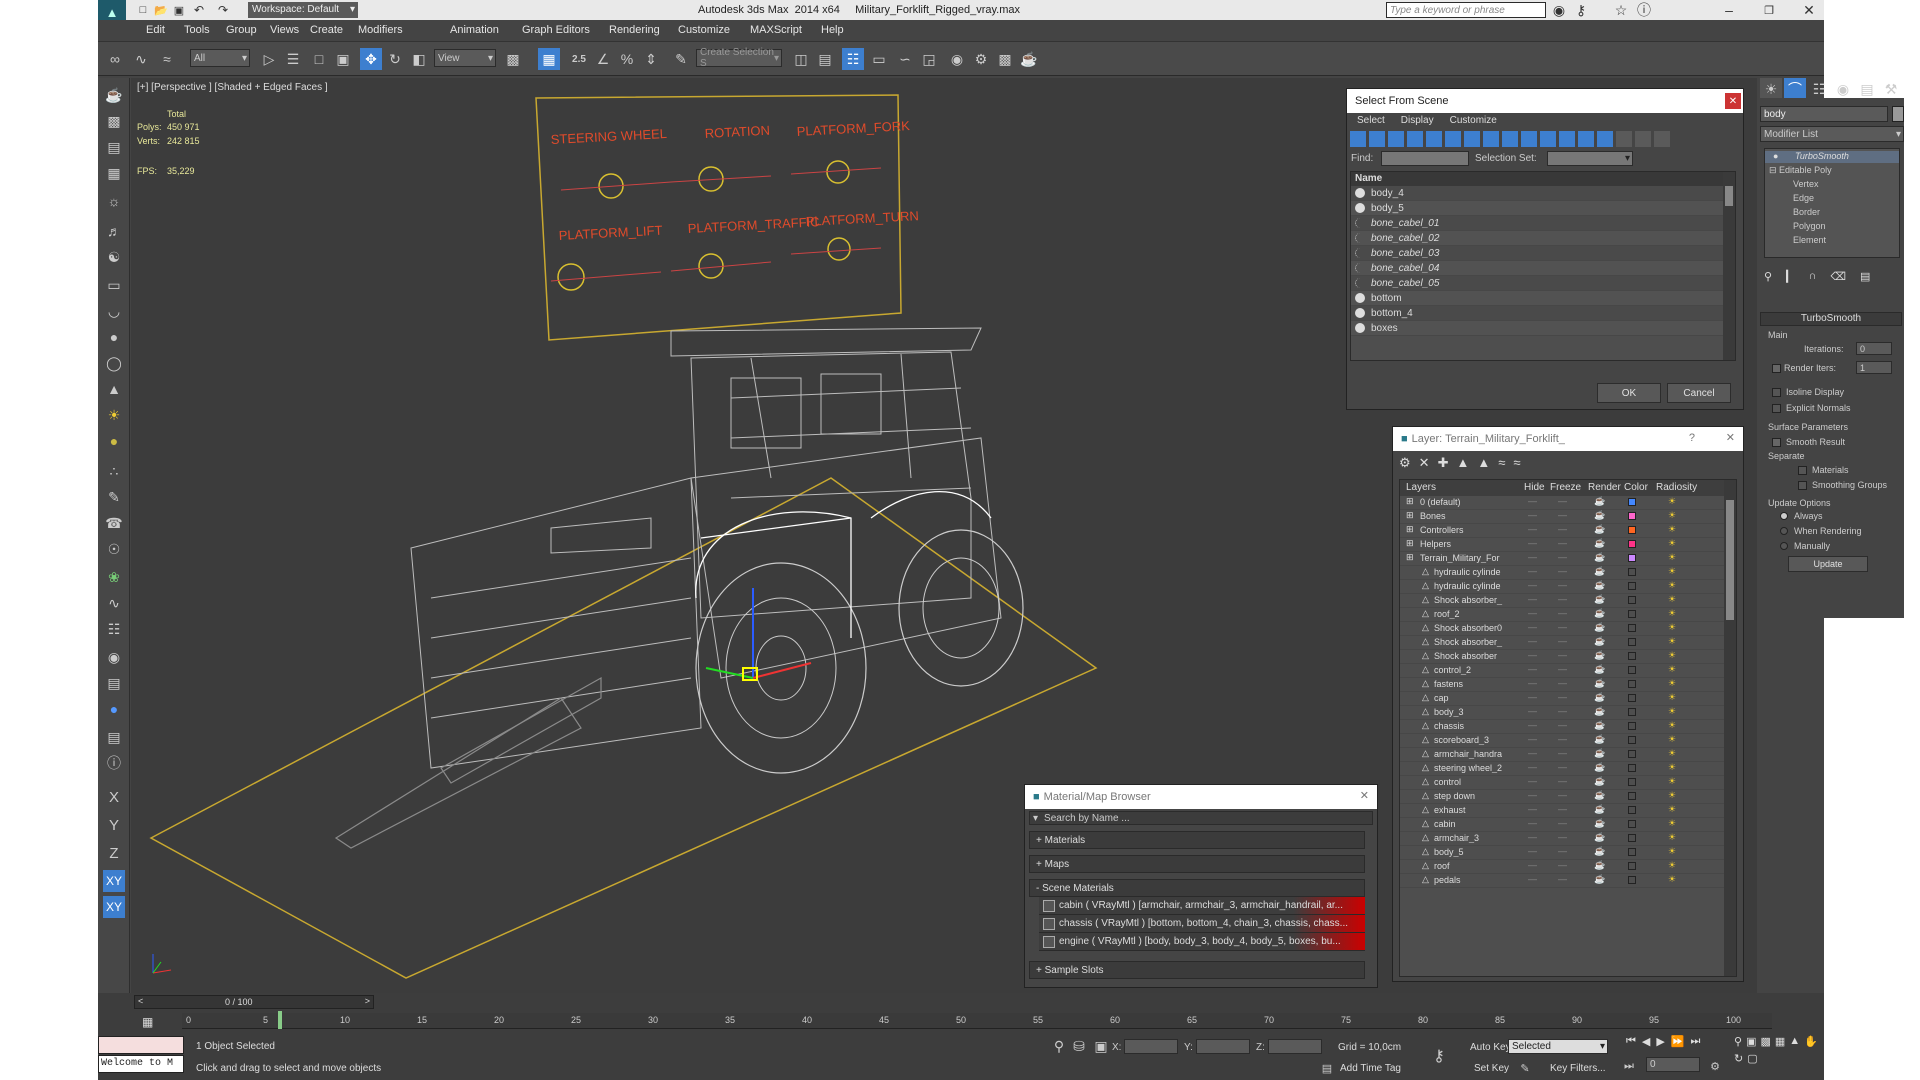  I want to click on filter-none-icon, so click(1586, 139).